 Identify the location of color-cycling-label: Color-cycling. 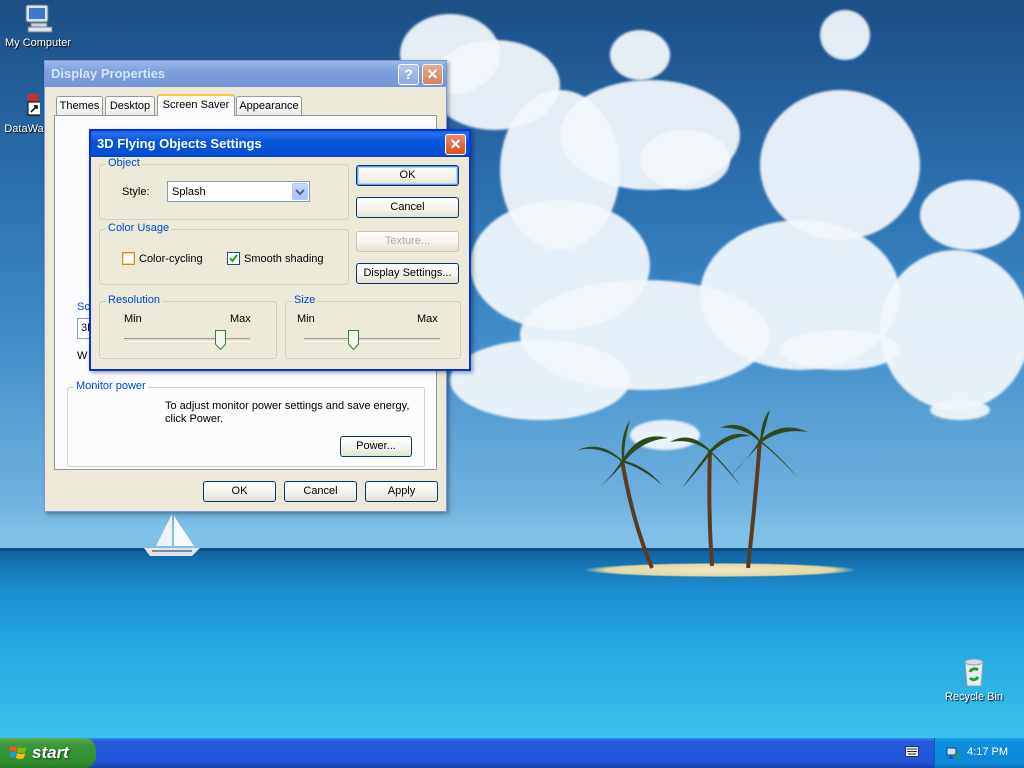
(171, 259).